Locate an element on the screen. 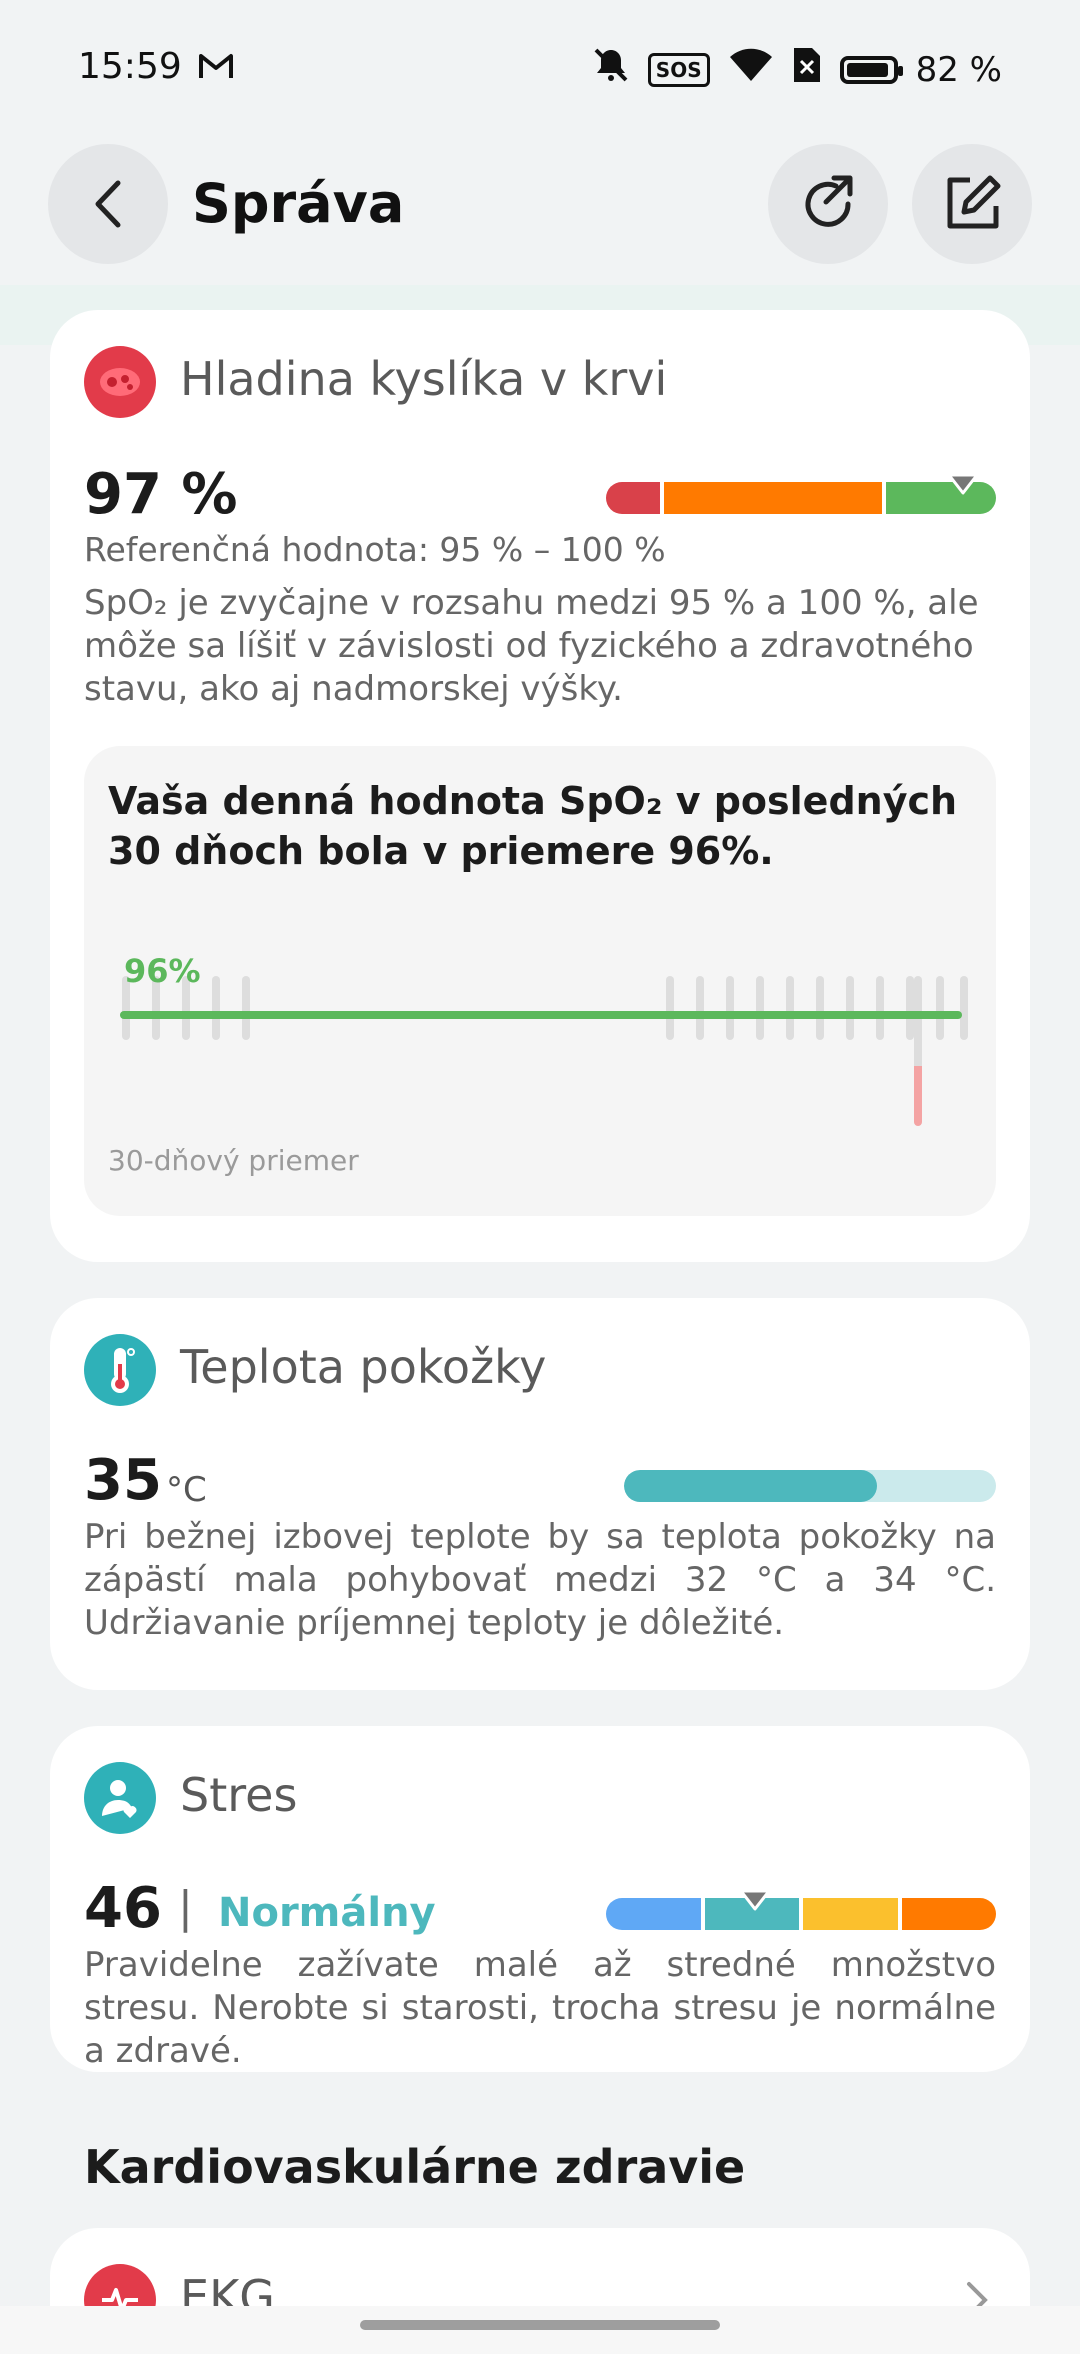 The image size is (1080, 2354). spo2-average-footer: 30-dňový priemer is located at coordinates (233, 1160).